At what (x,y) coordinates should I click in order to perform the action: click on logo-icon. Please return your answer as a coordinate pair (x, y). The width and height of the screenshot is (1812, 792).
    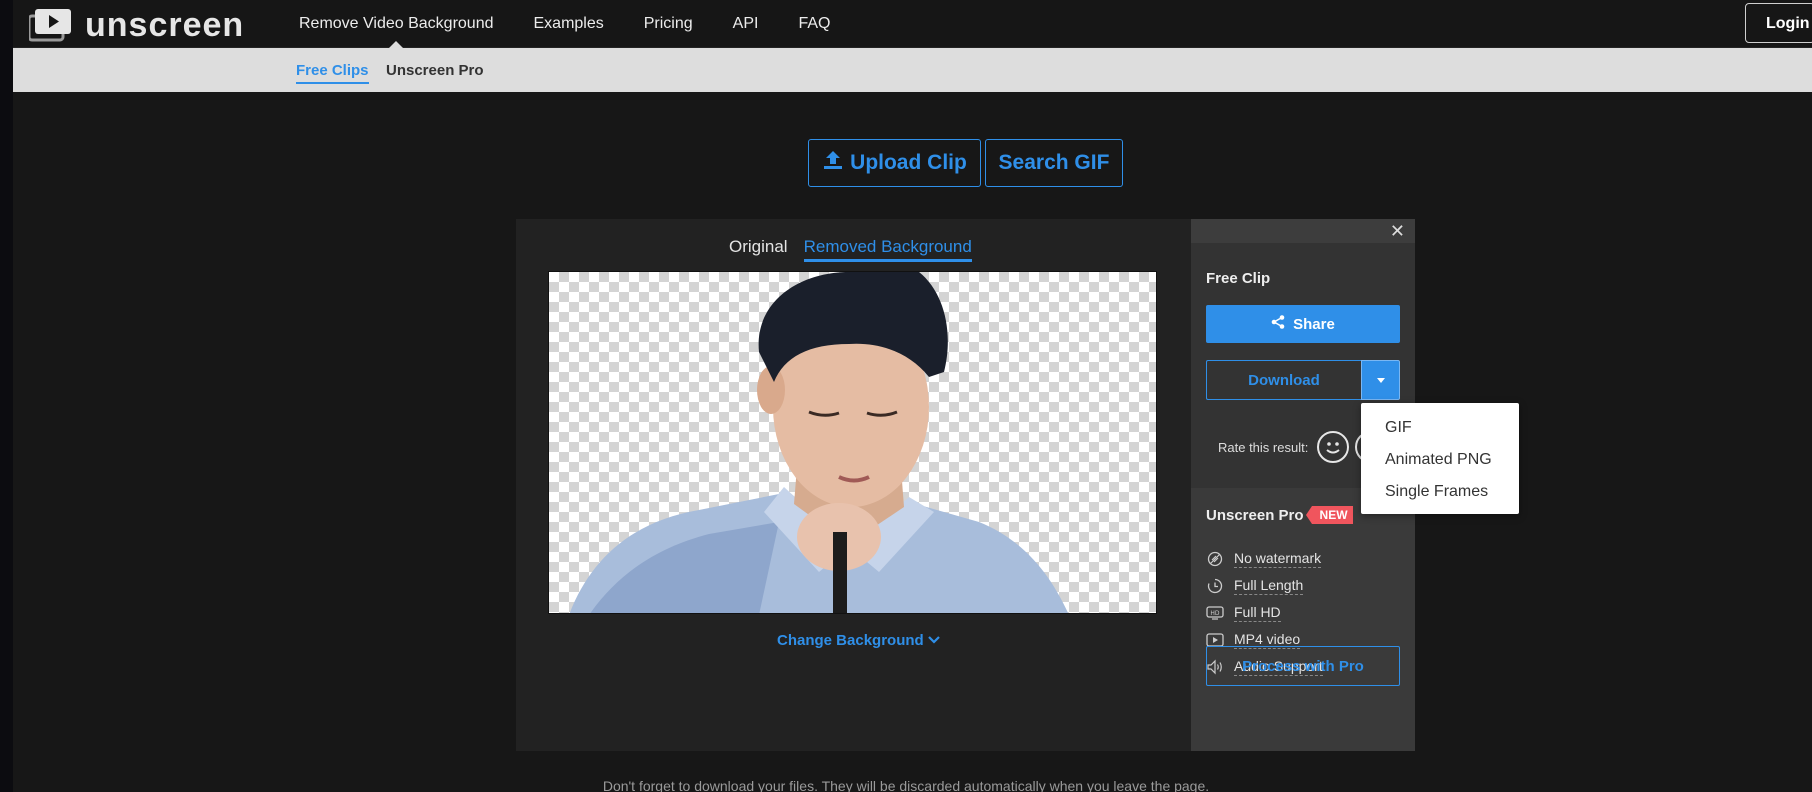
    Looking at the image, I should click on (50, 25).